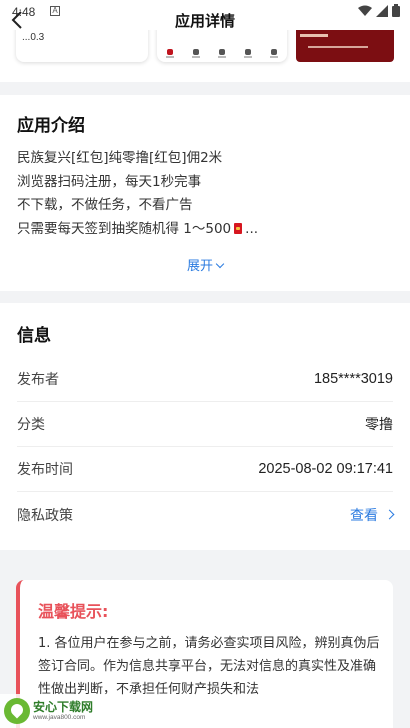  What do you see at coordinates (17, 711) in the screenshot?
I see `watermark-logo-icon` at bounding box center [17, 711].